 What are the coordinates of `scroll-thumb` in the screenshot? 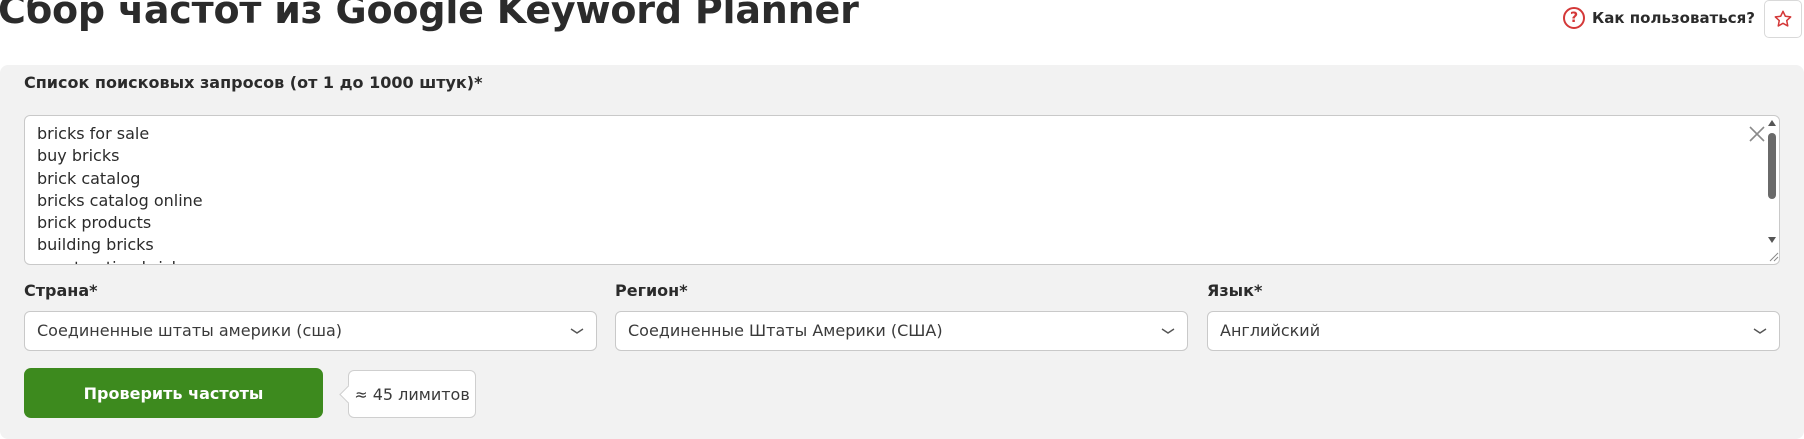 It's located at (1772, 166).